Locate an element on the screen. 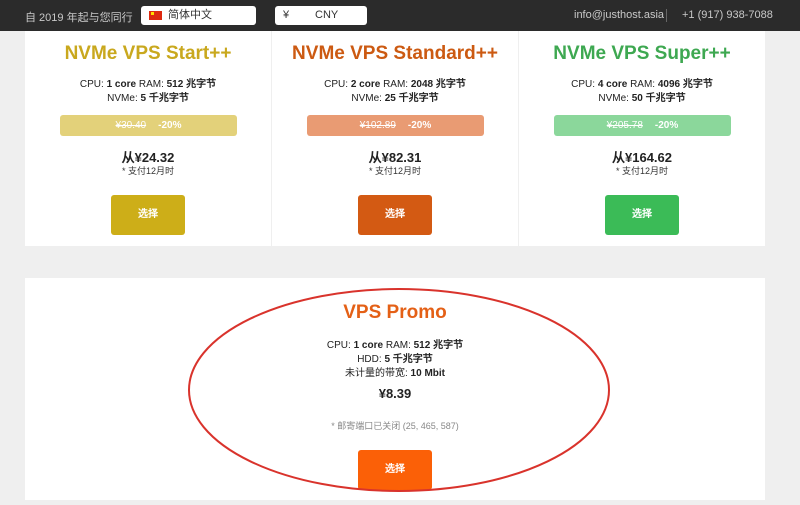  promo-title: VPS Promo is located at coordinates (395, 312).